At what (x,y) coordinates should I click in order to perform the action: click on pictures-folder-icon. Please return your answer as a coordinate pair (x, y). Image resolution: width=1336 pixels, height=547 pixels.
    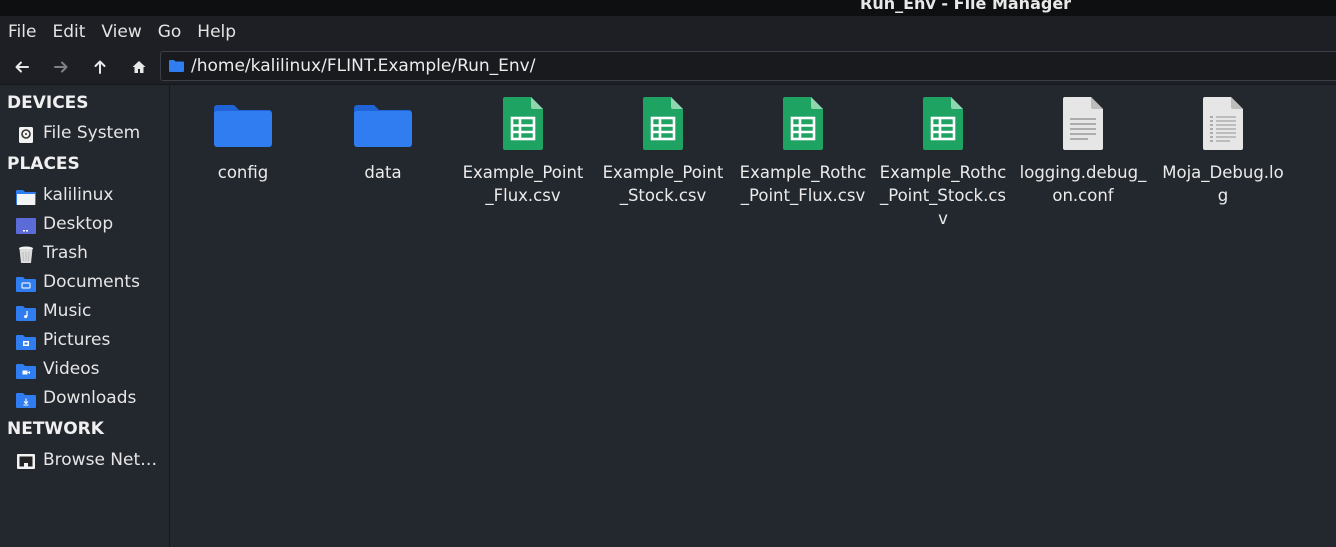
    Looking at the image, I should click on (26, 342).